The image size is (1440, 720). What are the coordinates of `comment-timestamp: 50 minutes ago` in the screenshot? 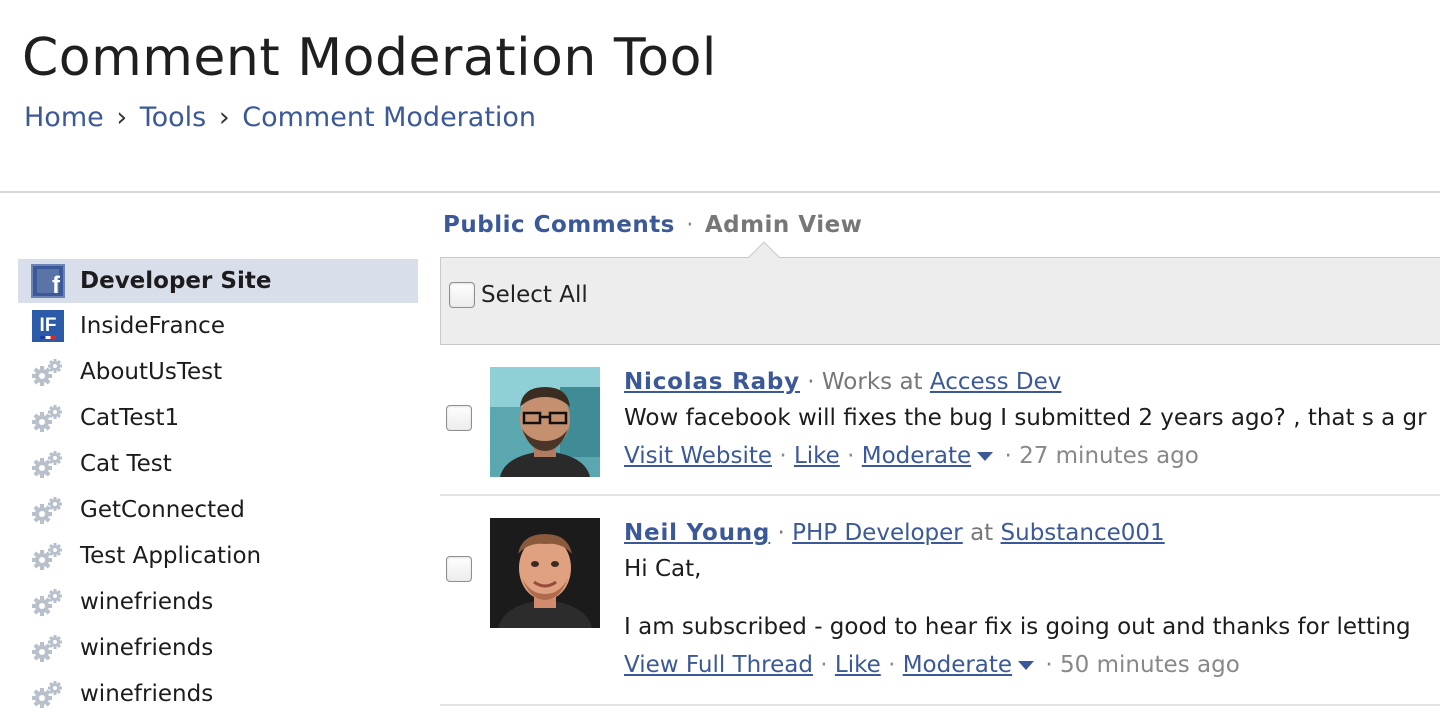 It's located at (1150, 665).